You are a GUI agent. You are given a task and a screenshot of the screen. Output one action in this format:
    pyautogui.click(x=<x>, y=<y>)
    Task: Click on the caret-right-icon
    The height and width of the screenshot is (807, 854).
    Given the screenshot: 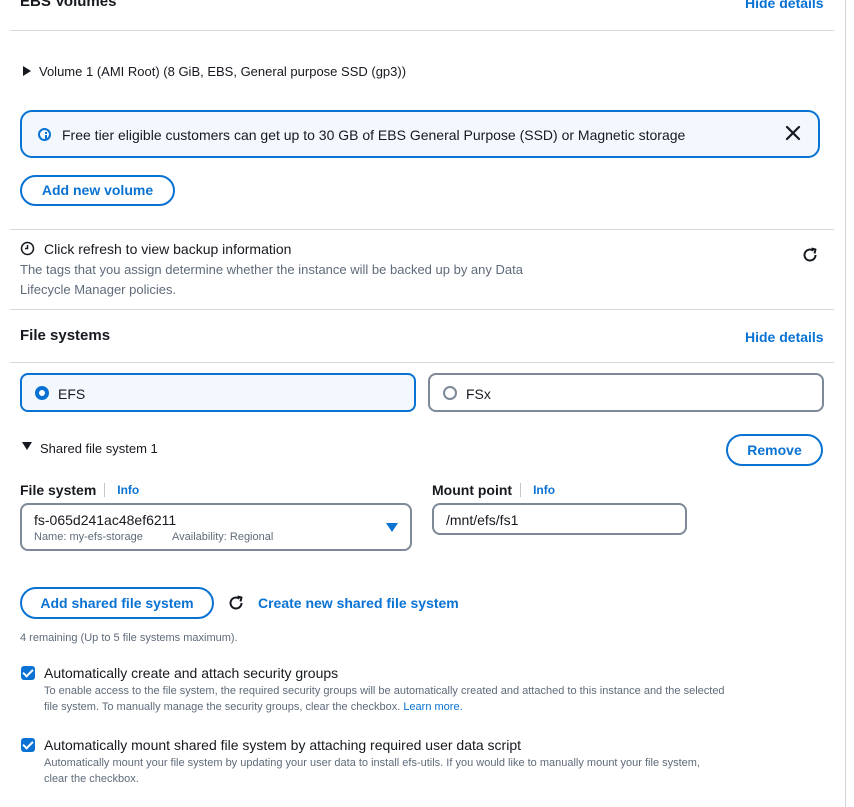 What is the action you would take?
    pyautogui.click(x=27, y=71)
    